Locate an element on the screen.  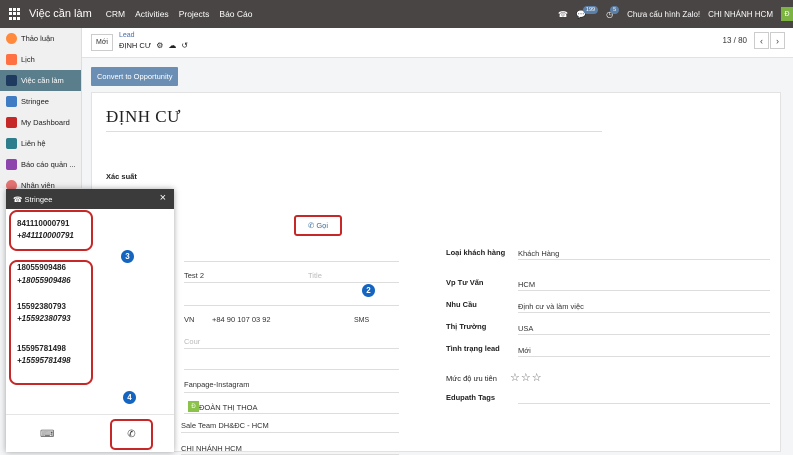
customer-type-underline is located at coordinates (644, 259).